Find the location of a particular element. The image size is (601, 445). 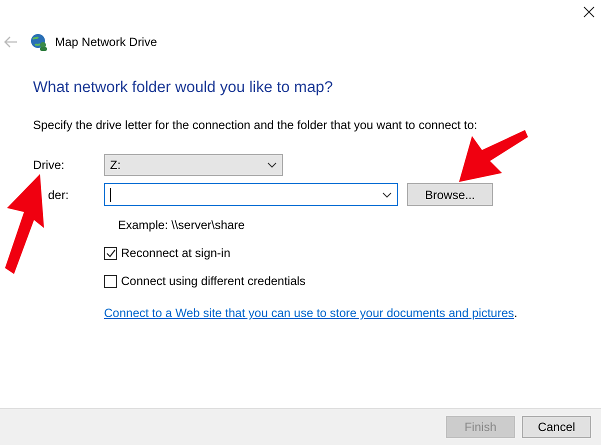

web-site-link: Connect to a Web site that you can use to store your documents and pictures is located at coordinates (309, 313).